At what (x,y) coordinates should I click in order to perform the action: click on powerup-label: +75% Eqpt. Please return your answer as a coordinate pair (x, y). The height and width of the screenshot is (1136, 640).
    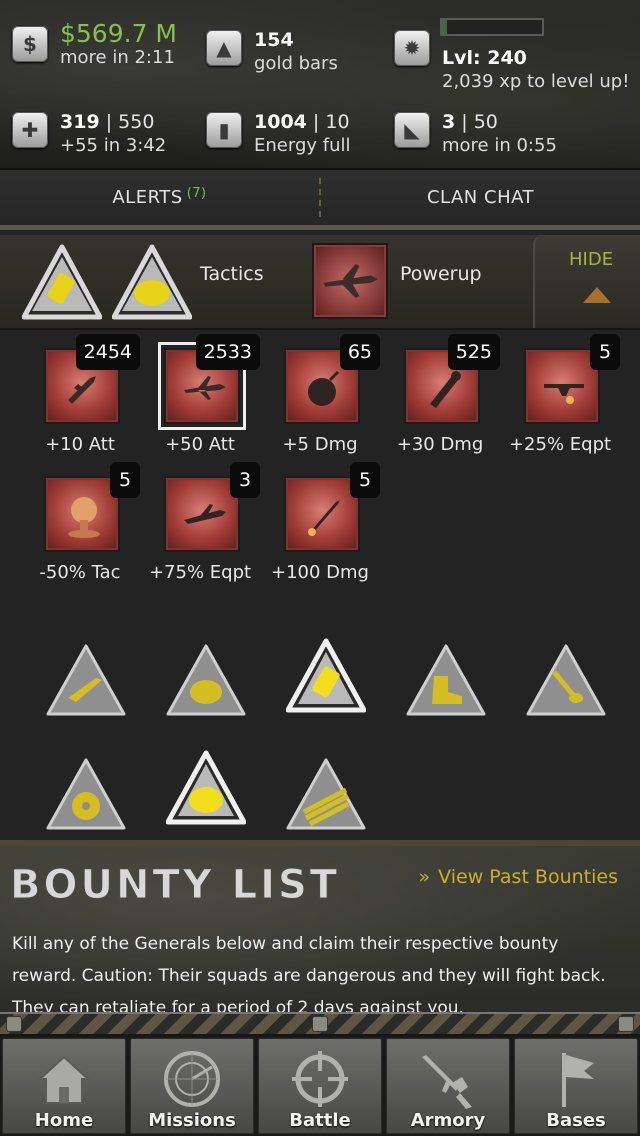
    Looking at the image, I should click on (200, 572).